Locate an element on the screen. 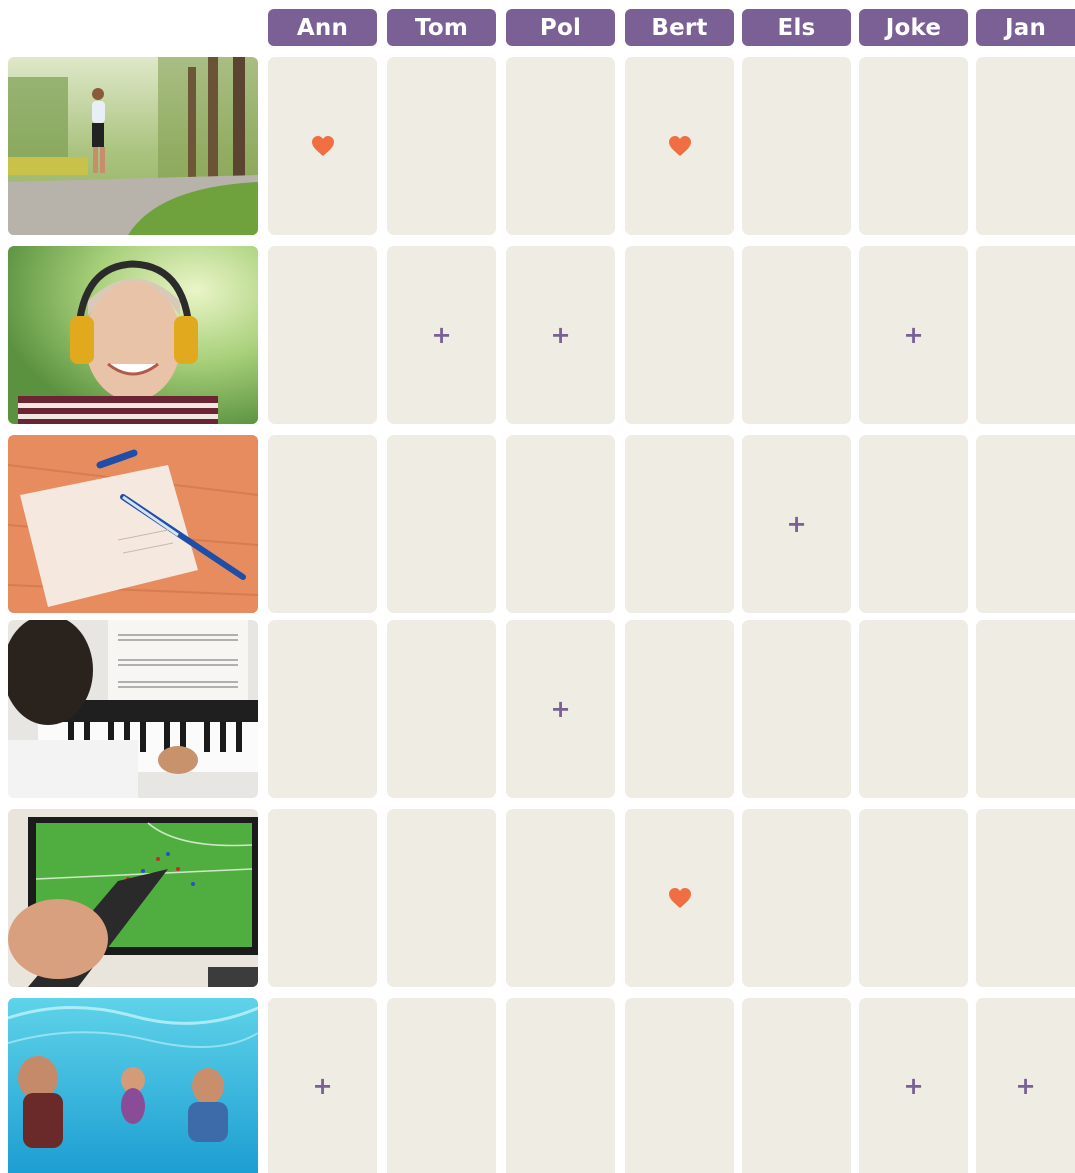 The height and width of the screenshot is (1173, 1075). column-header-ann: Ann is located at coordinates (322, 27).